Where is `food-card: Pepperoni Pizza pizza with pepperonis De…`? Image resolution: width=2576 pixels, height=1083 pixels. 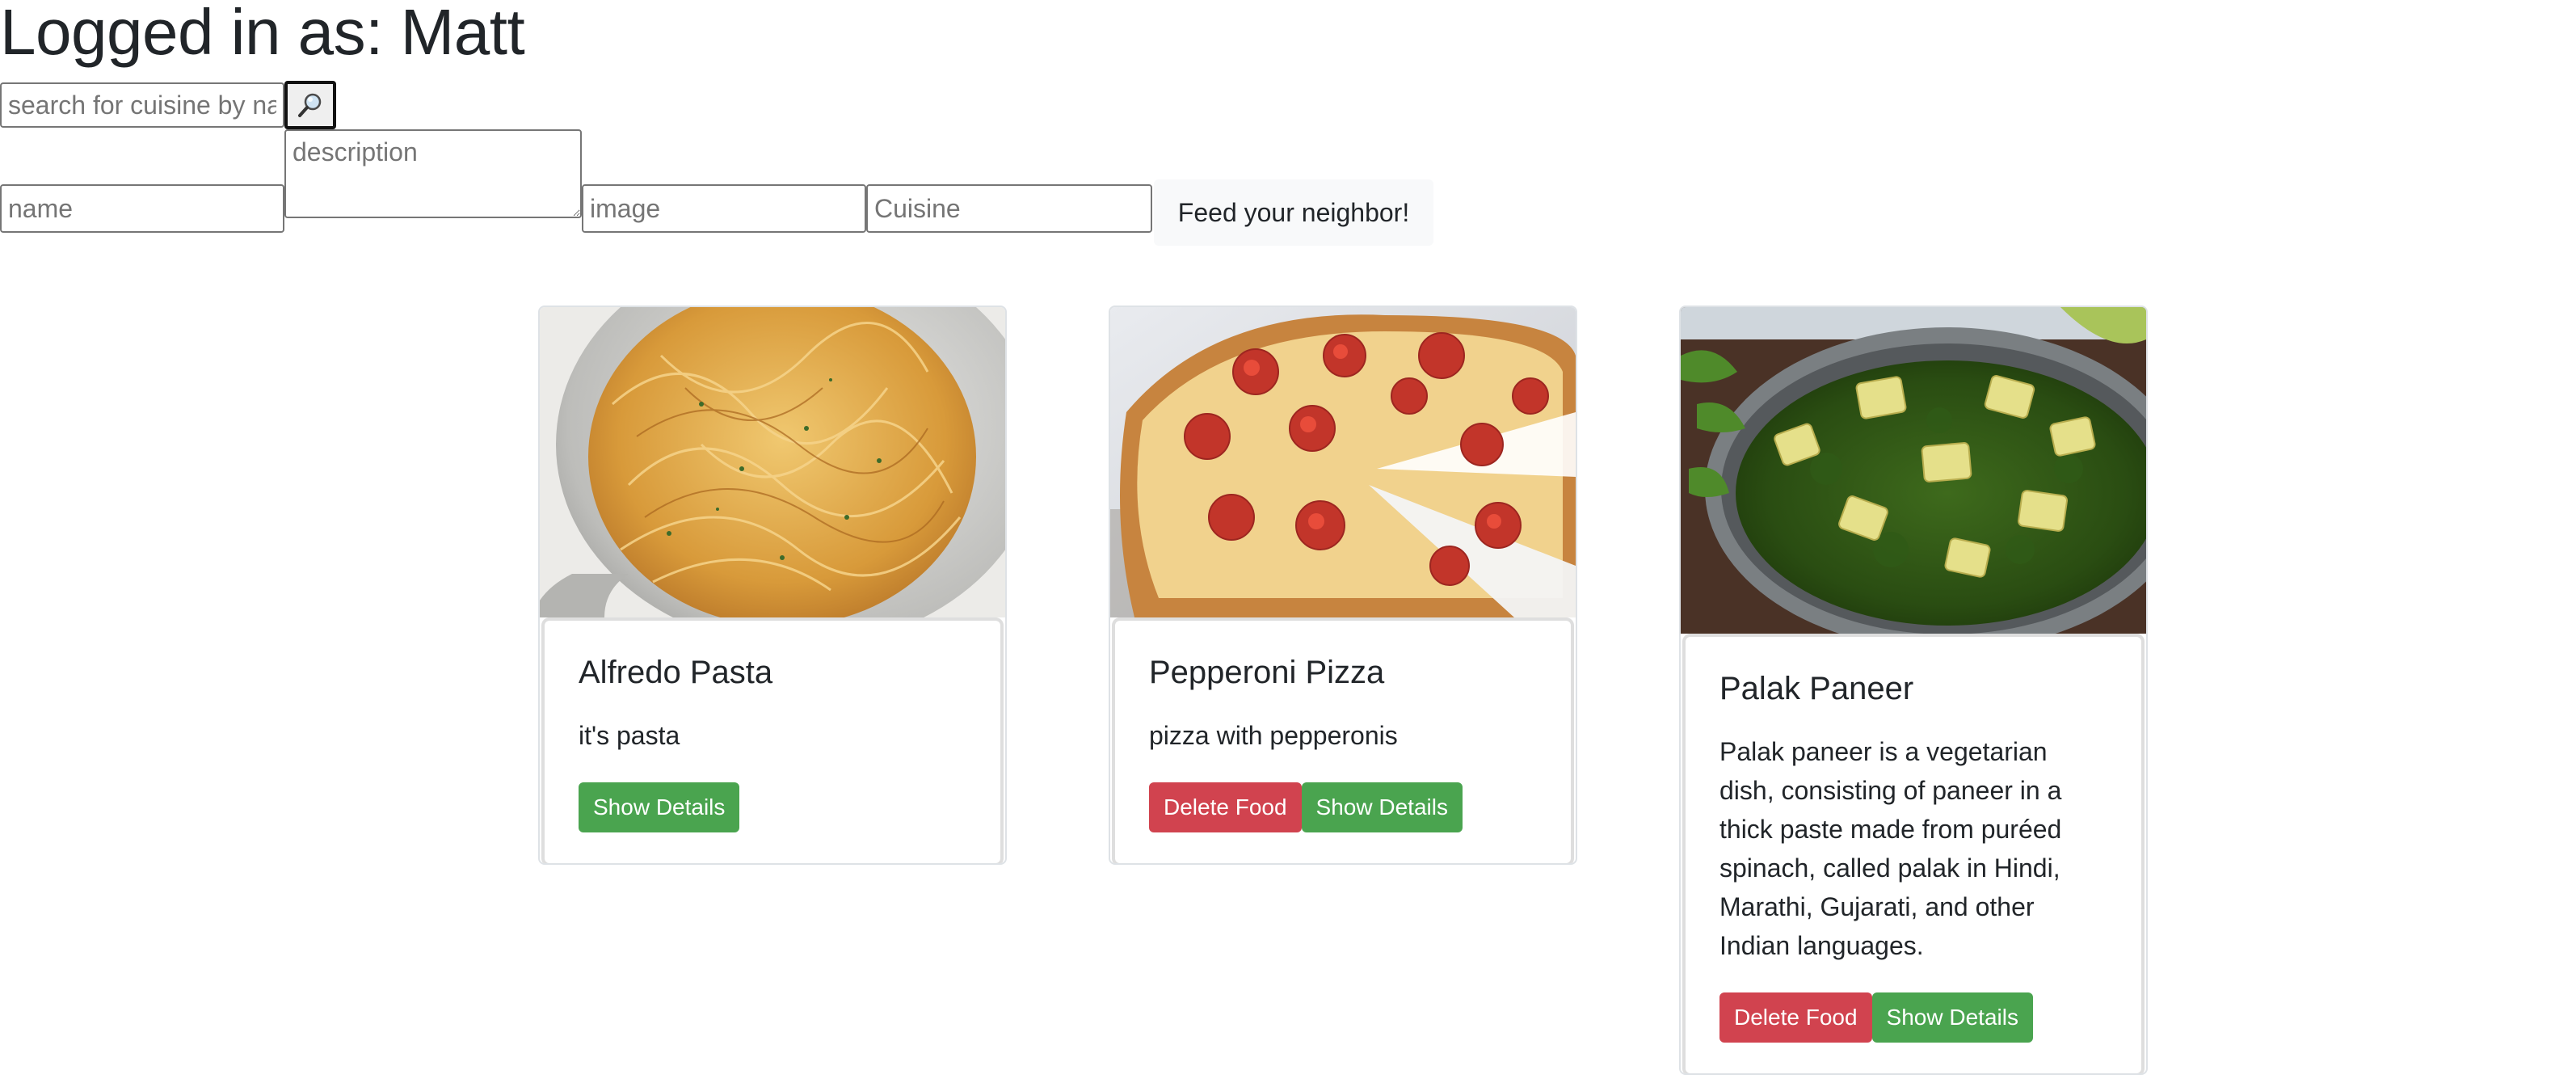
food-card: Pepperoni Pizza pizza with pepperonis De… is located at coordinates (1343, 585).